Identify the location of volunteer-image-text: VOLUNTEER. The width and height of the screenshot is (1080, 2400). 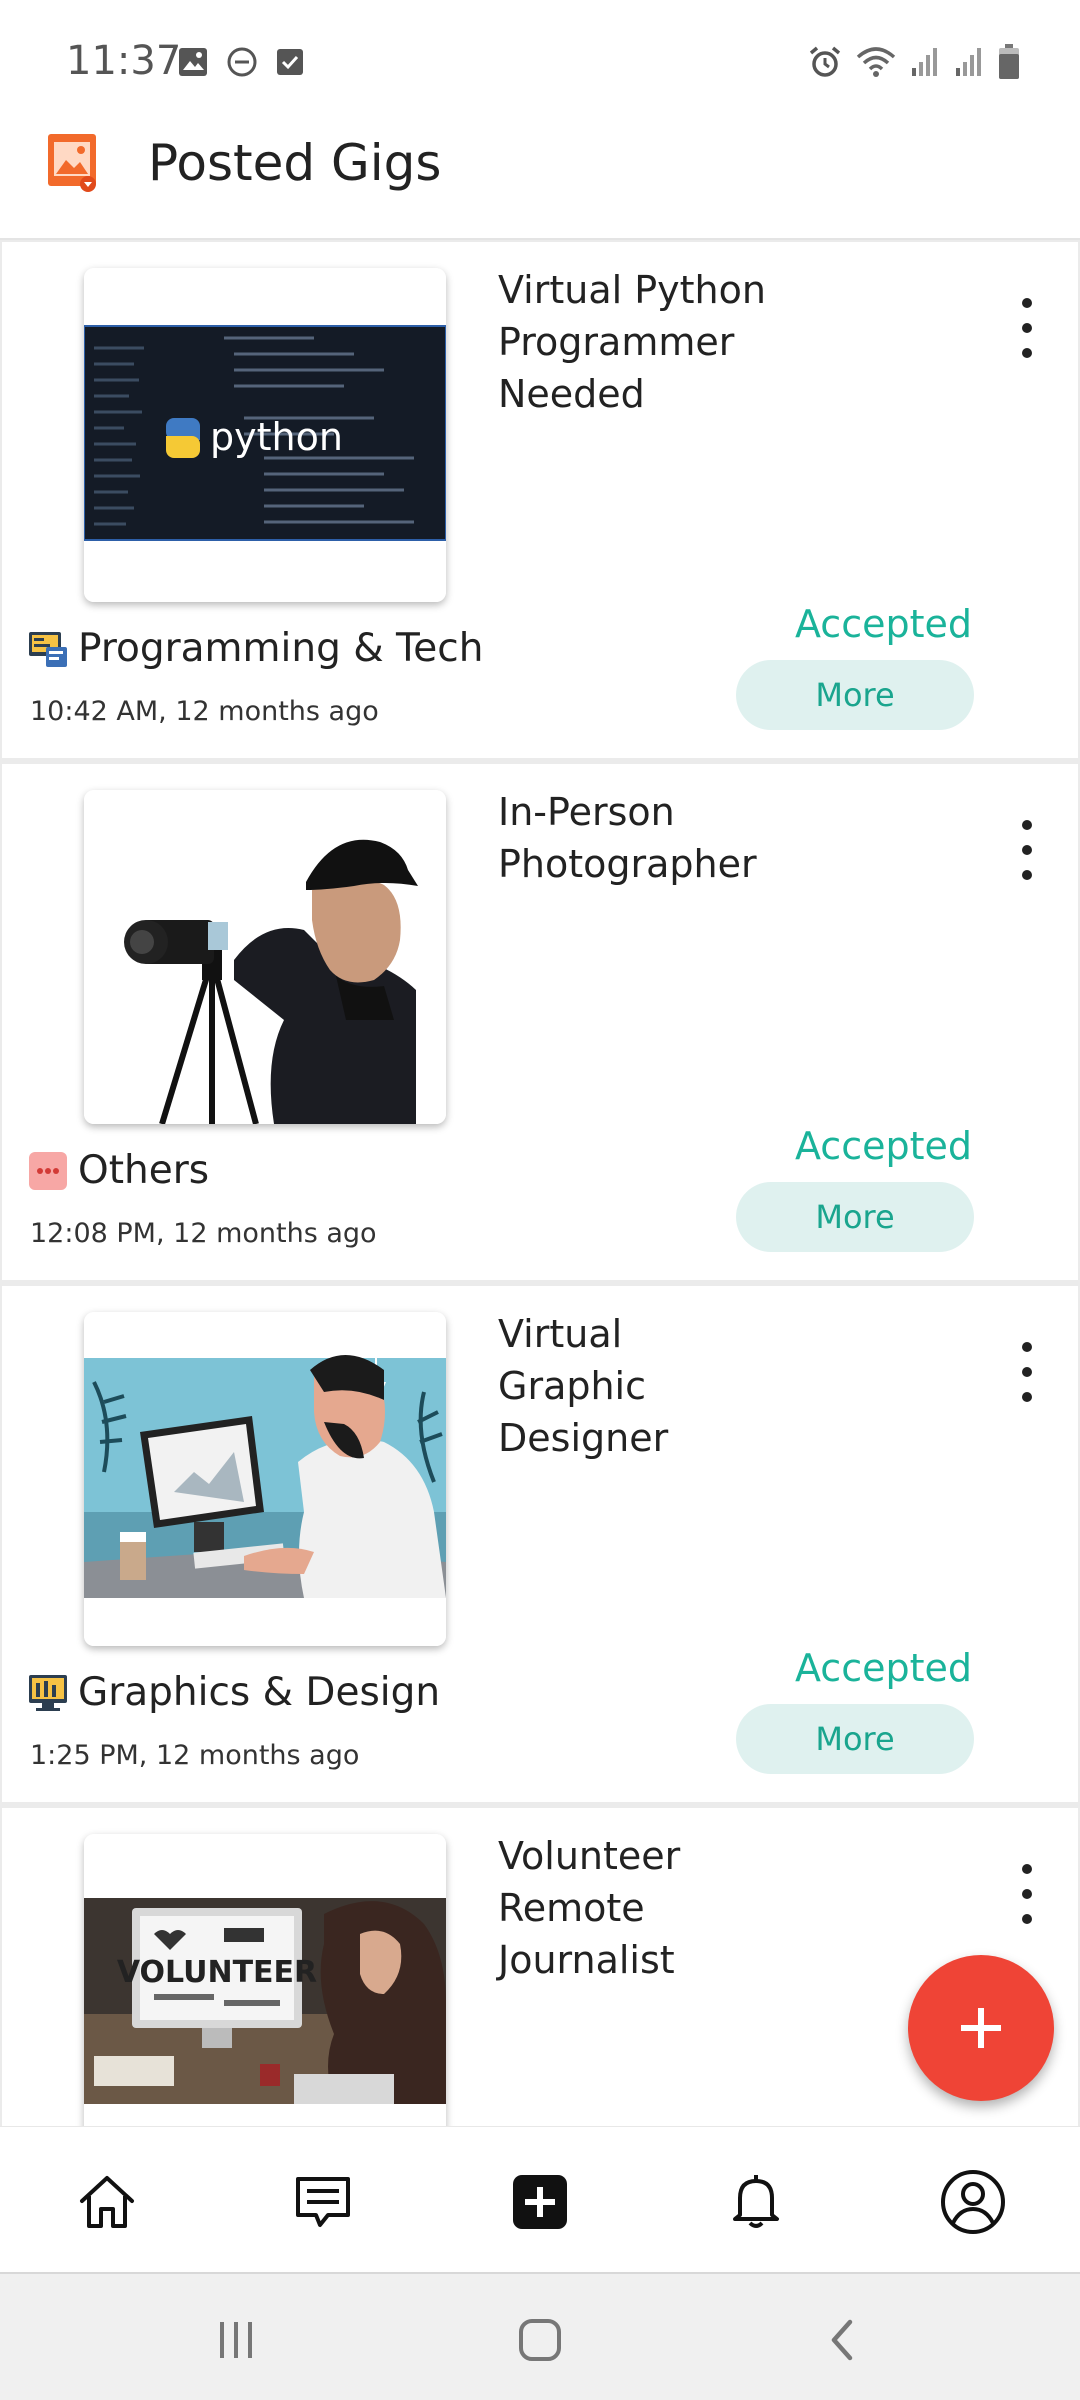
(217, 1972).